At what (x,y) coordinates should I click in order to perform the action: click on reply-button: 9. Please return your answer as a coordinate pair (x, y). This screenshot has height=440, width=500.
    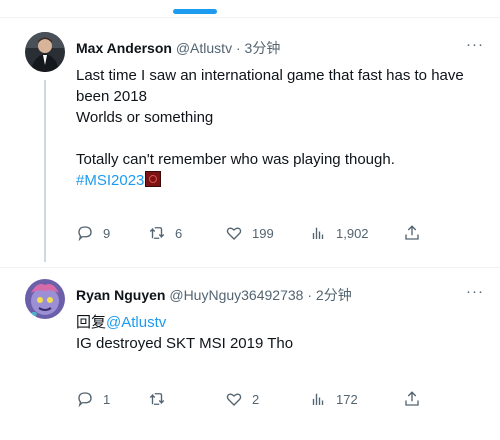
    Looking at the image, I should click on (93, 233).